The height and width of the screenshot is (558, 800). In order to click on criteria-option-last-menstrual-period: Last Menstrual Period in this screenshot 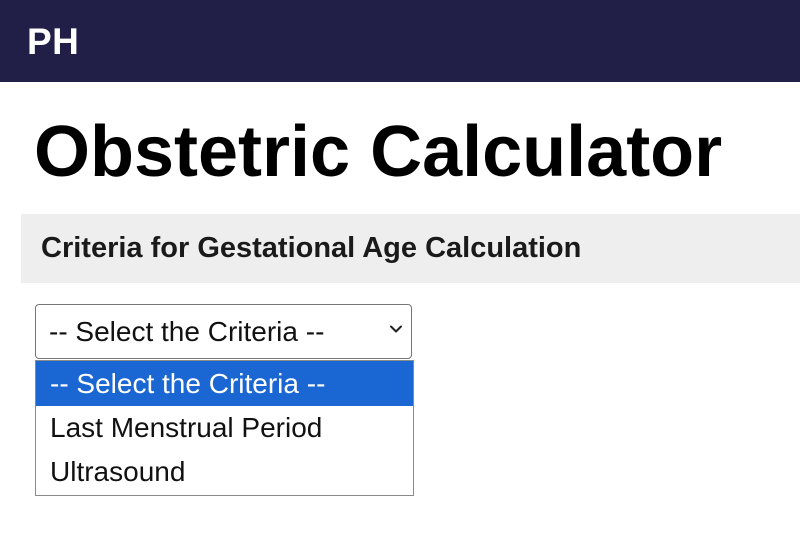, I will do `click(224, 428)`.